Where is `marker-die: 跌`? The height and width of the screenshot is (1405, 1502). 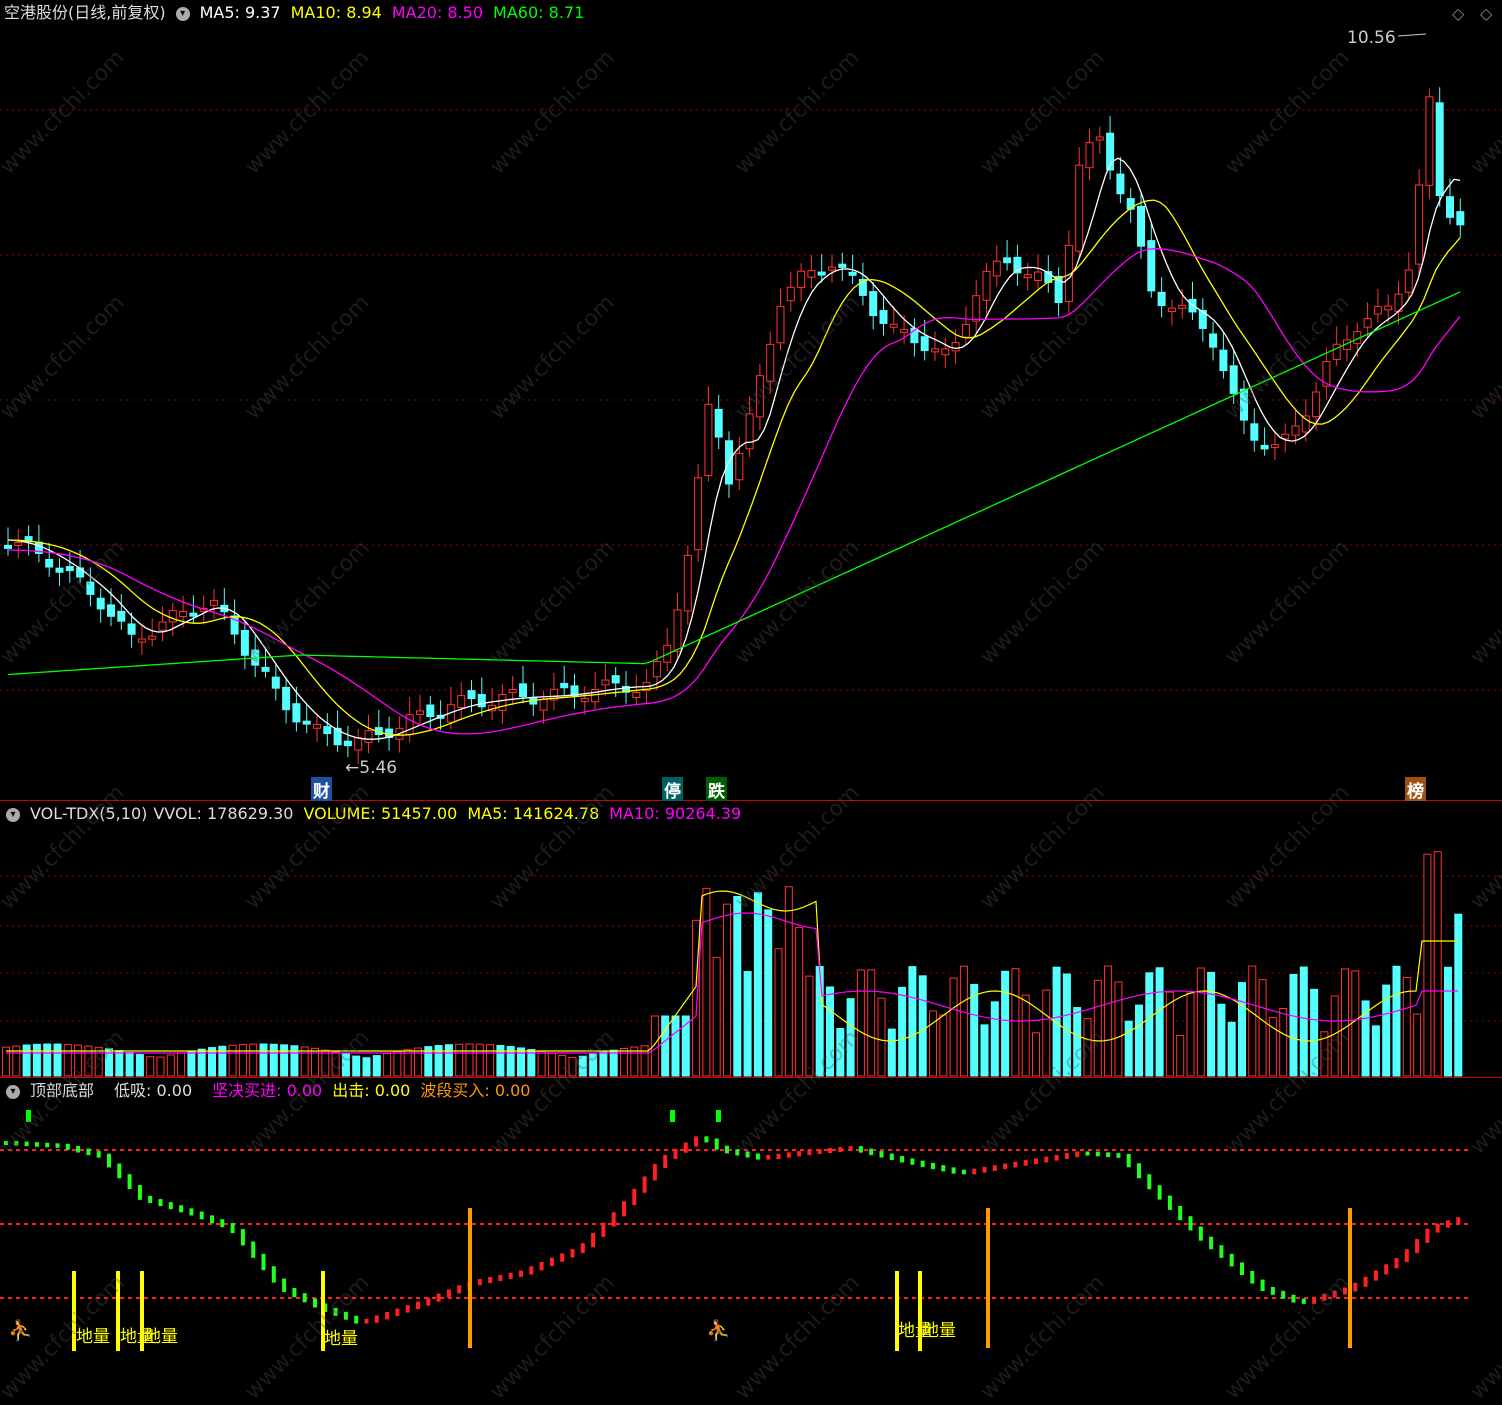
marker-die: 跌 is located at coordinates (716, 789).